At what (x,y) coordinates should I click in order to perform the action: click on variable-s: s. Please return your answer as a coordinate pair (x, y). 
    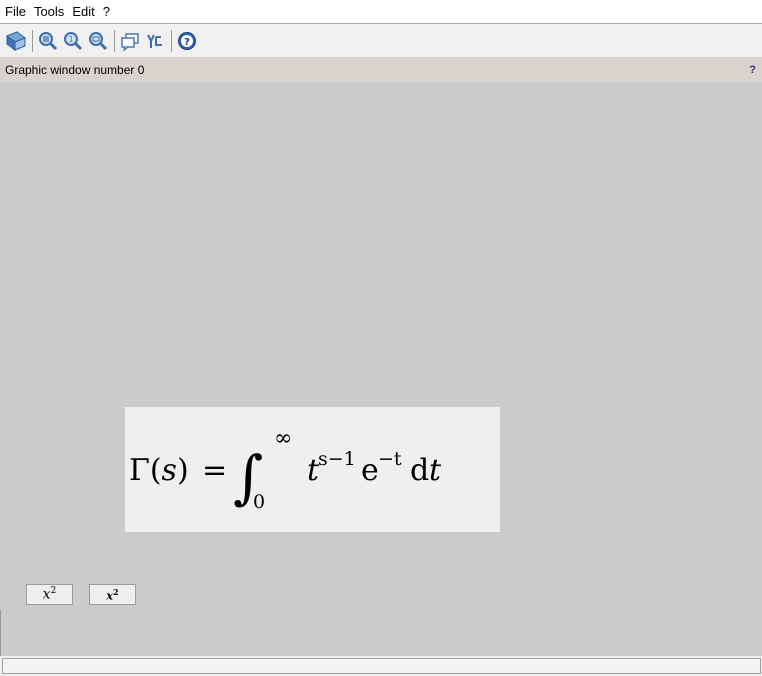
    Looking at the image, I should click on (169, 470).